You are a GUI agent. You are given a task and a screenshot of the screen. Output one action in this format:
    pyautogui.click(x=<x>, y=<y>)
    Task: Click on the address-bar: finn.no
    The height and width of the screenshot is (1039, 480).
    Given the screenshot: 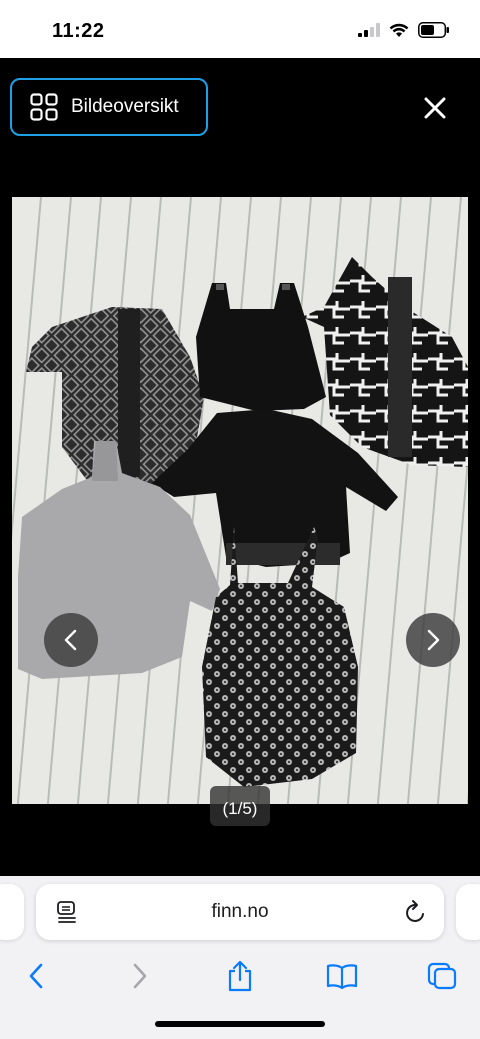 What is the action you would take?
    pyautogui.click(x=240, y=912)
    